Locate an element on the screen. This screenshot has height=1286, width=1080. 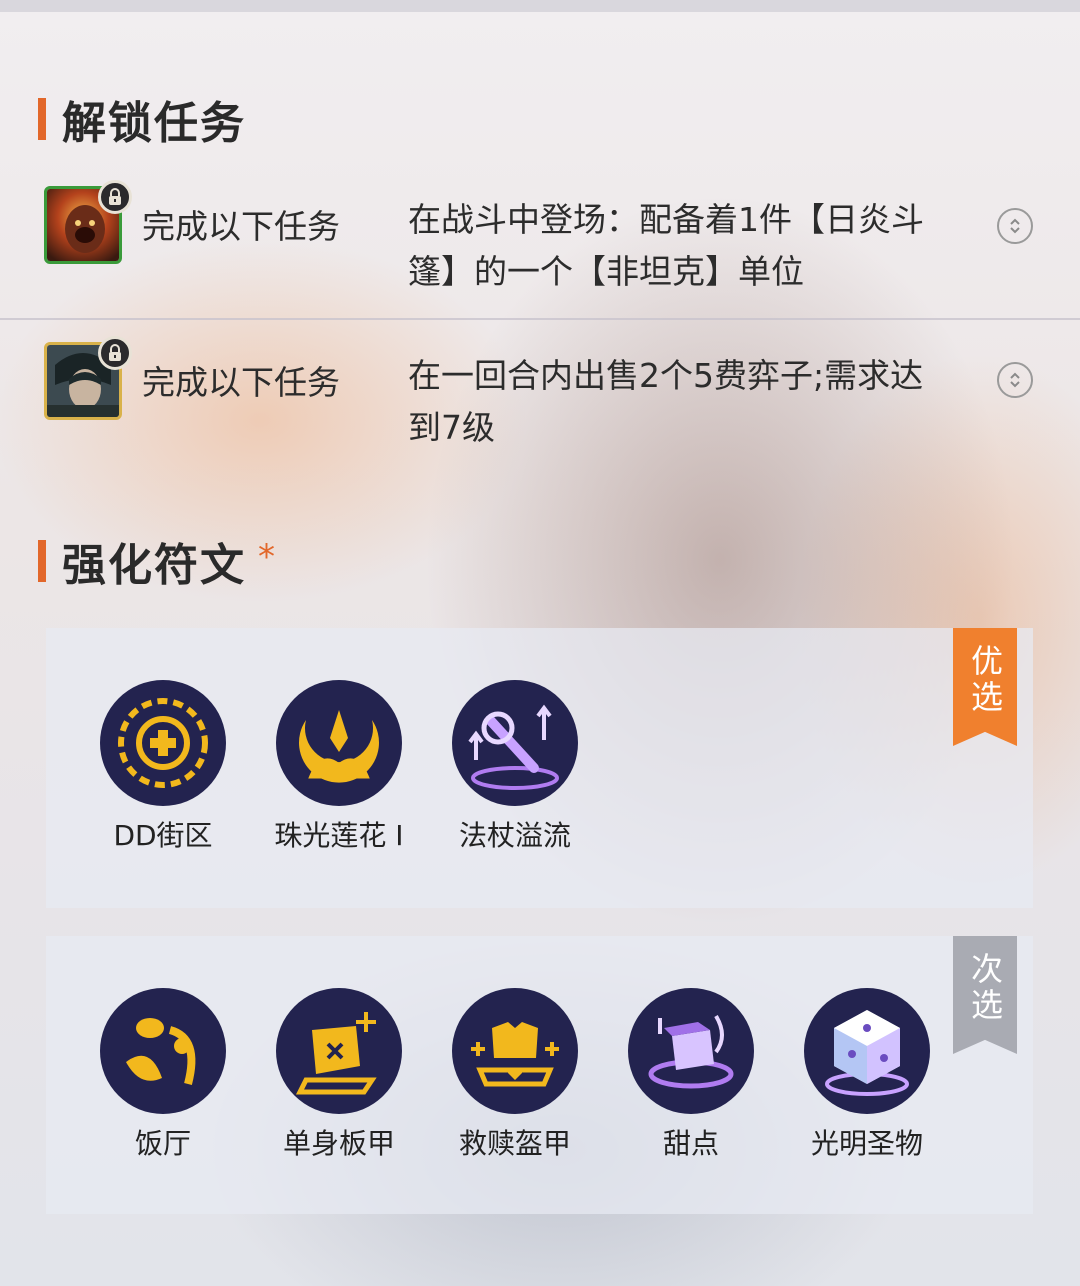
task-row: 完成以下任务 在战斗中登场：配备着1件【日炎斗篷】的一个【非坦克】单位 is located at coordinates (540, 250).